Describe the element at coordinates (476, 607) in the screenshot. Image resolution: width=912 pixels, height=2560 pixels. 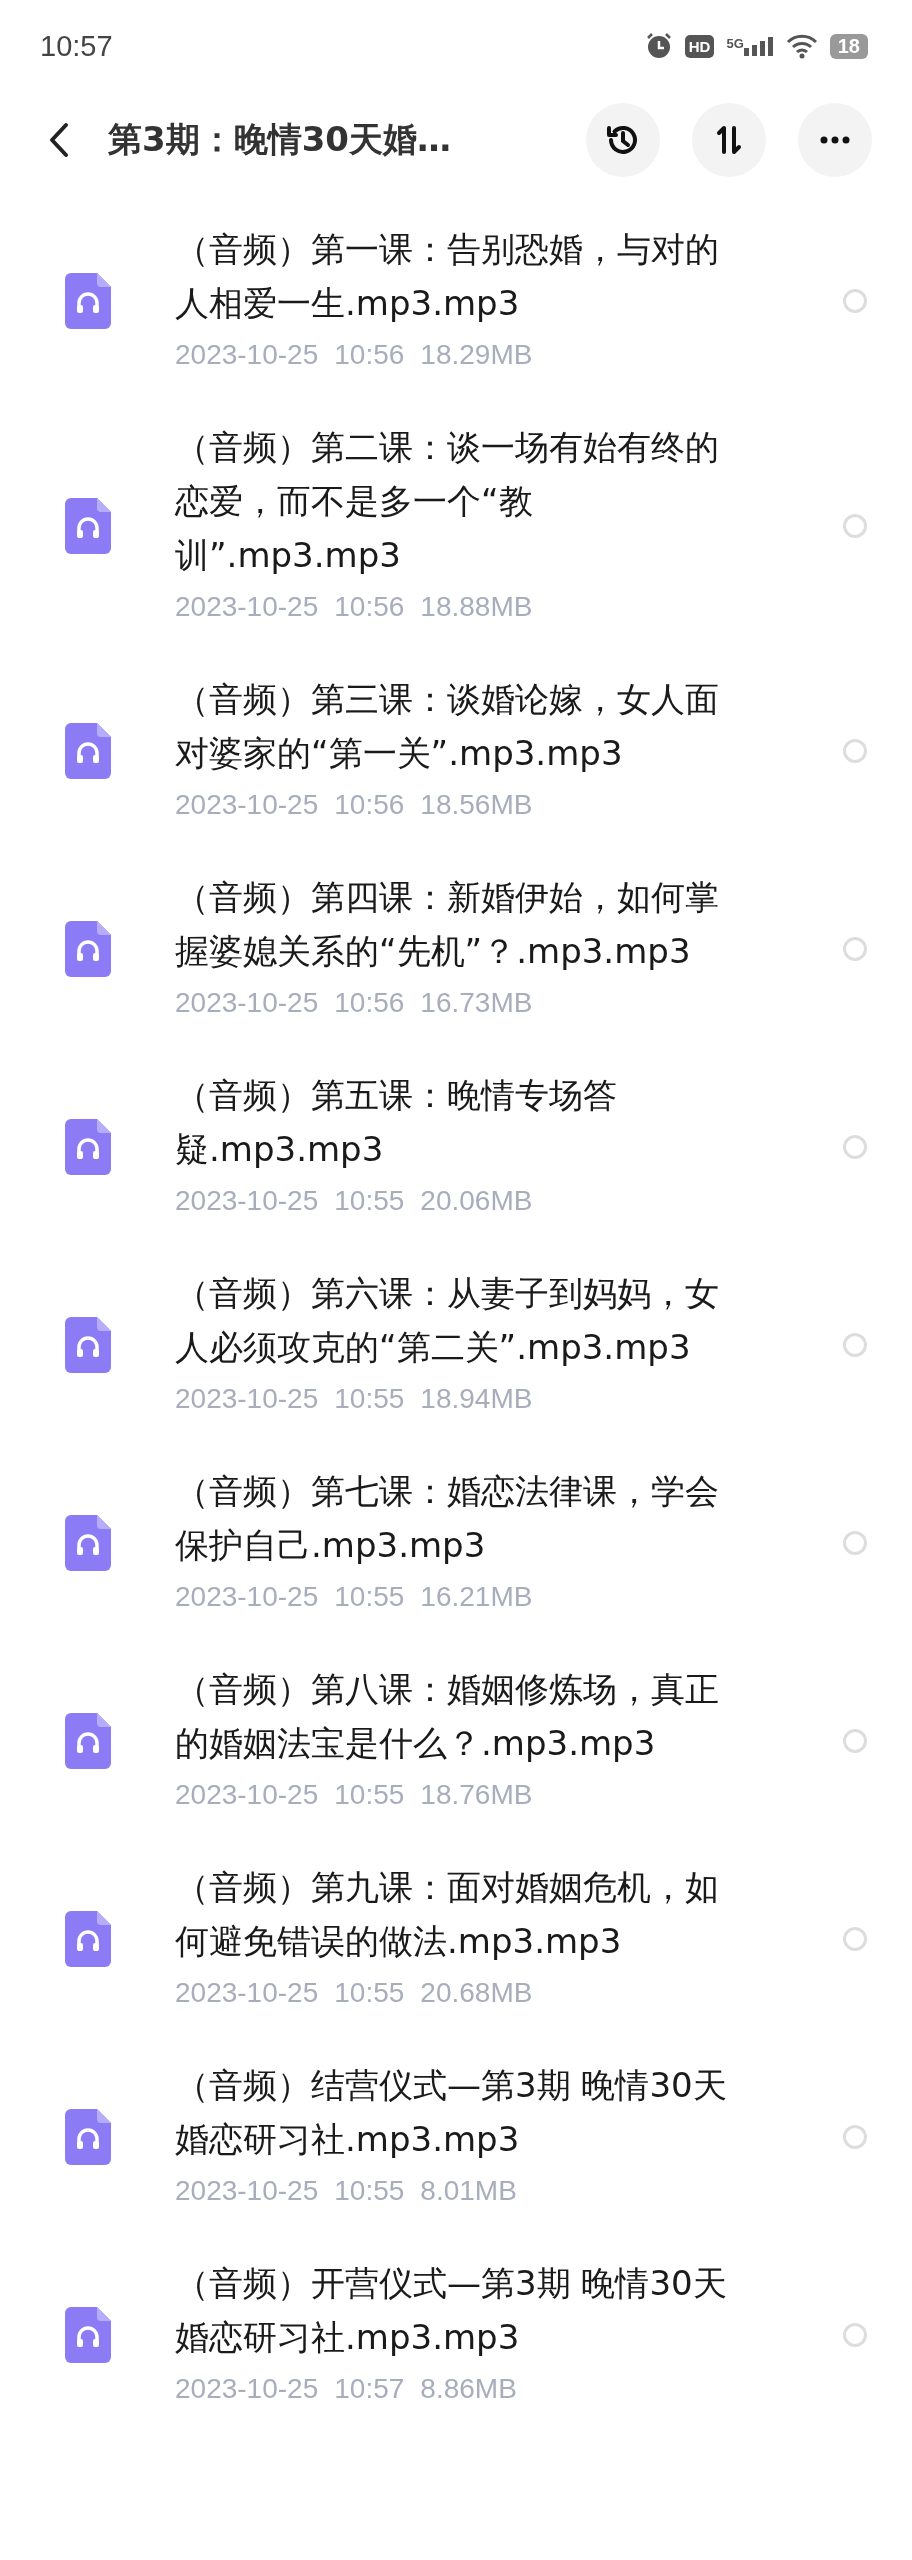
I see `file-size: 18.88MB` at that location.